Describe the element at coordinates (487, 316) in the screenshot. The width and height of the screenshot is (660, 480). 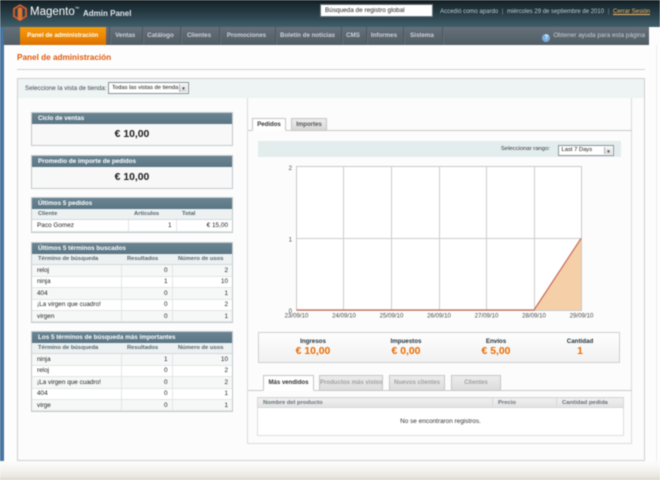
I see `svg-text: 27/09/10` at that location.